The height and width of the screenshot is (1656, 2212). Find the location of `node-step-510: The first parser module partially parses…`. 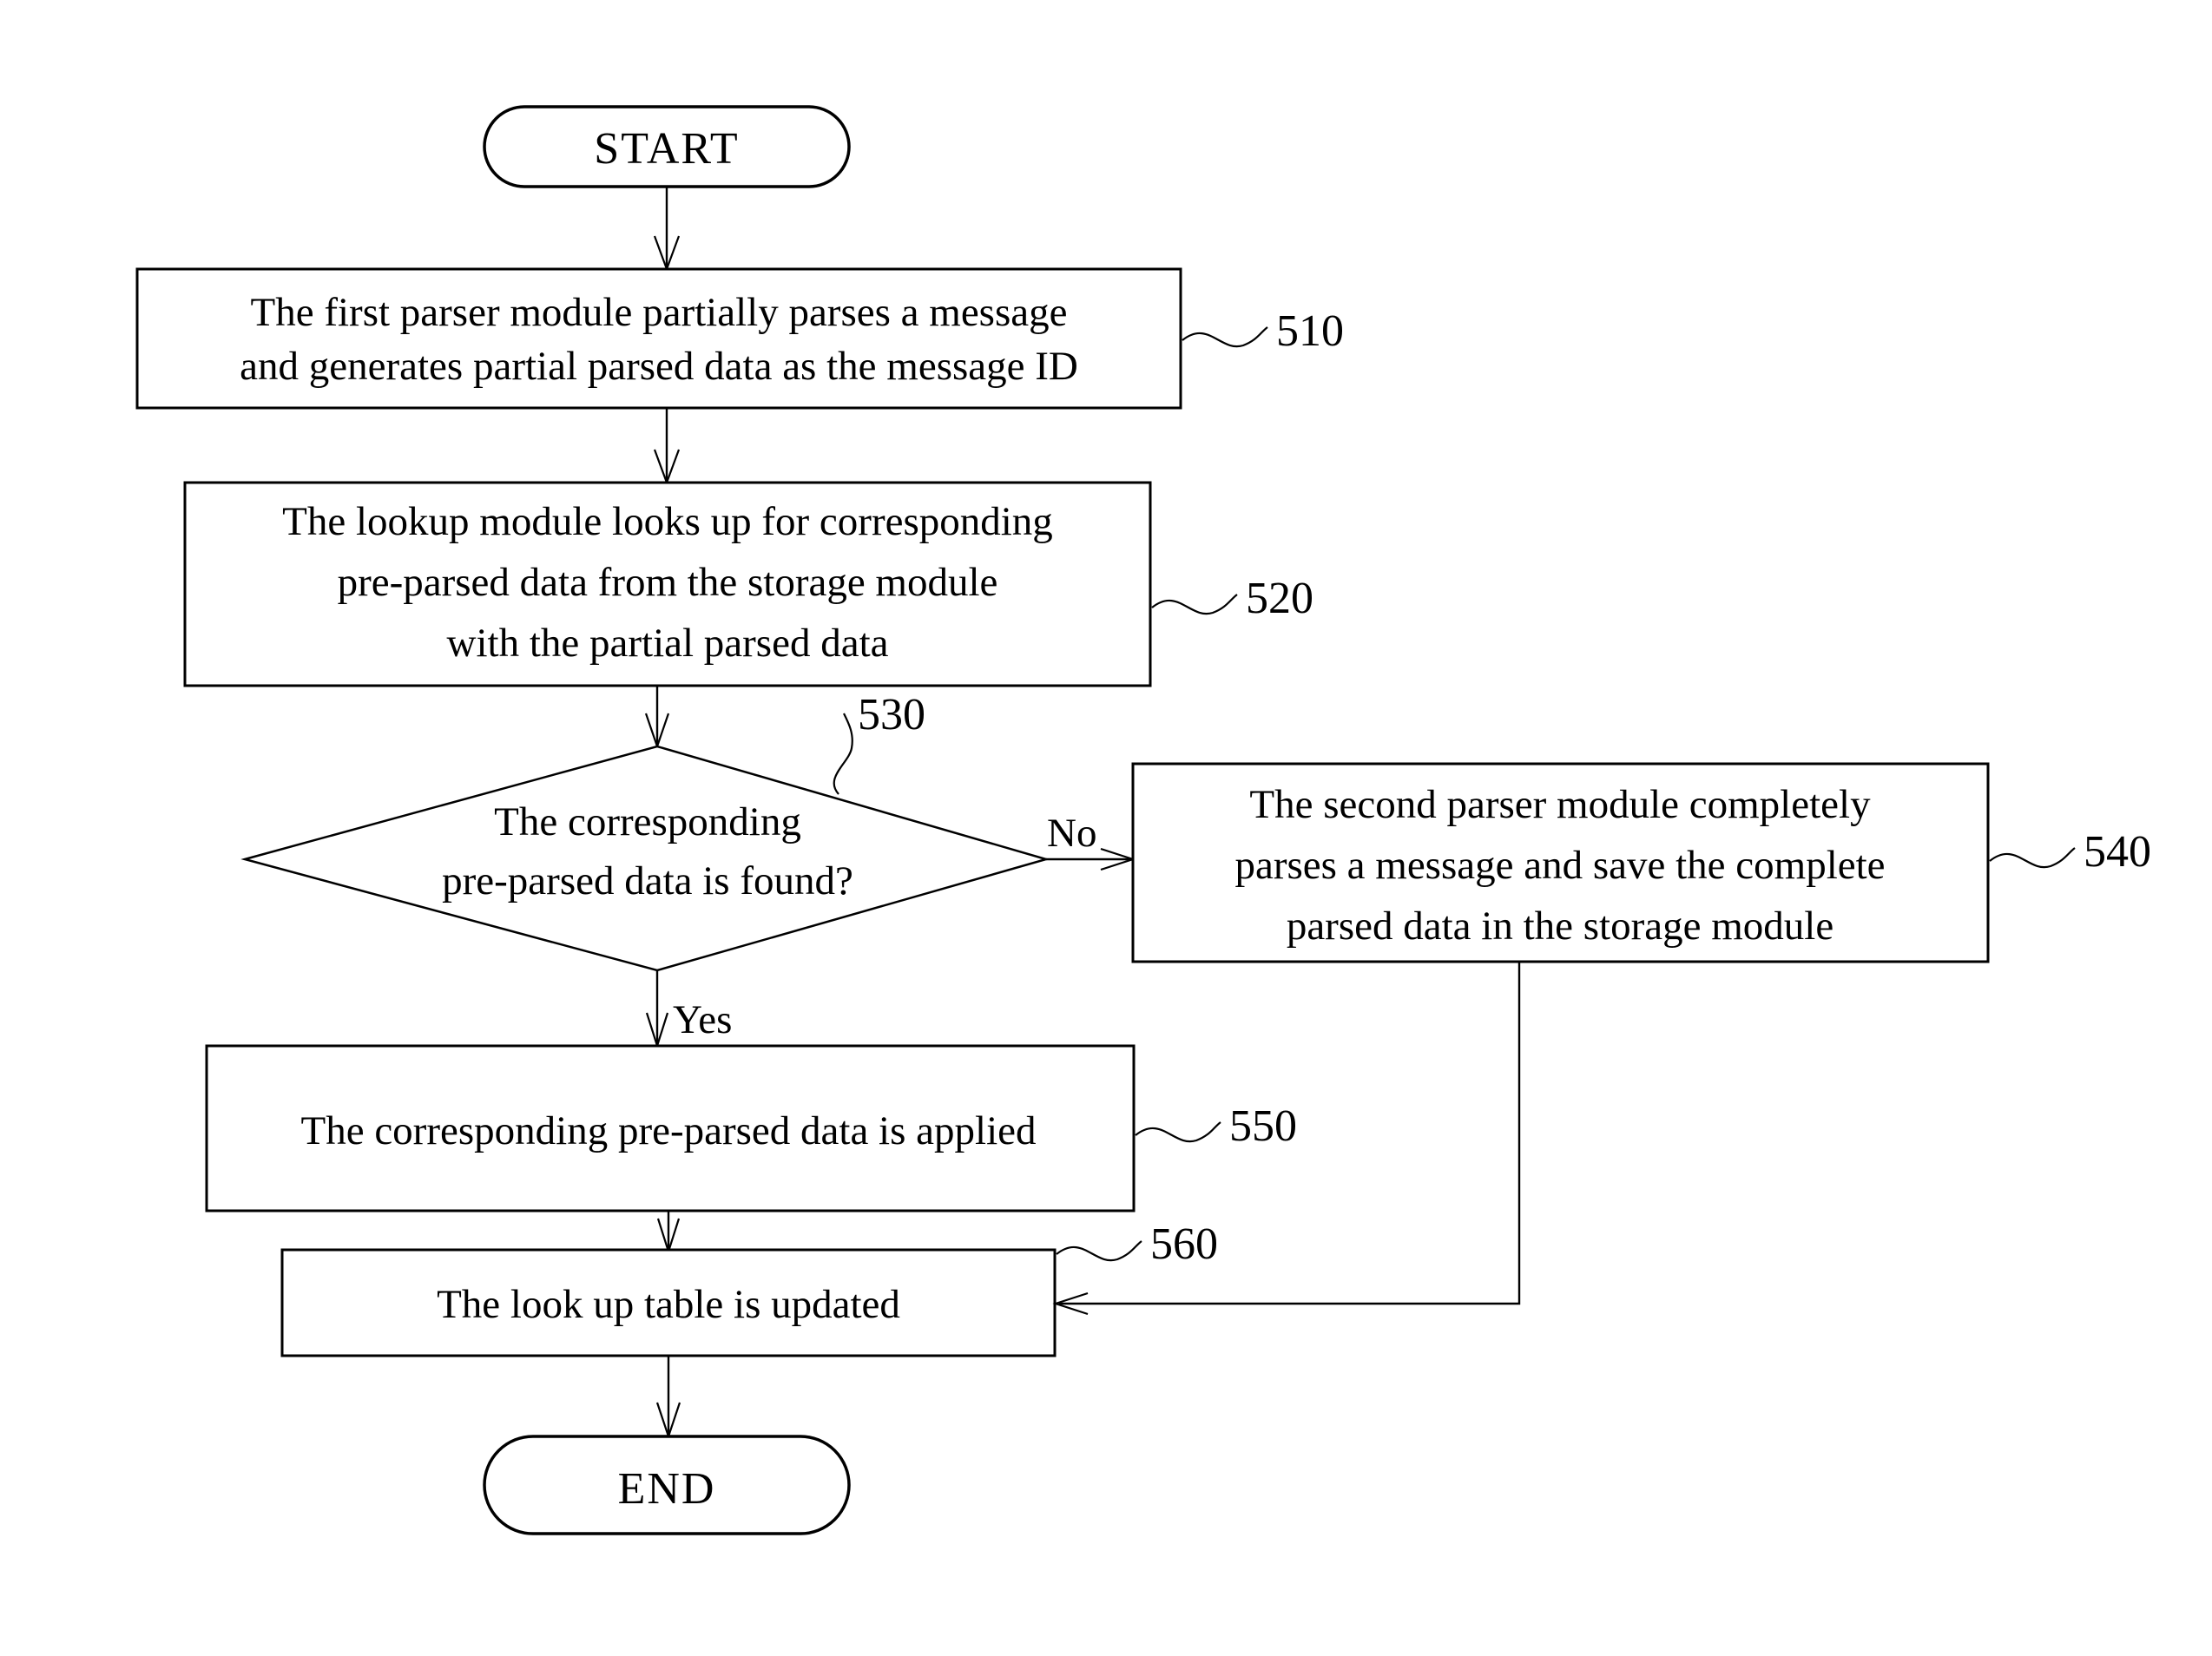

node-step-510: The first parser module partially parses… is located at coordinates (658, 338).